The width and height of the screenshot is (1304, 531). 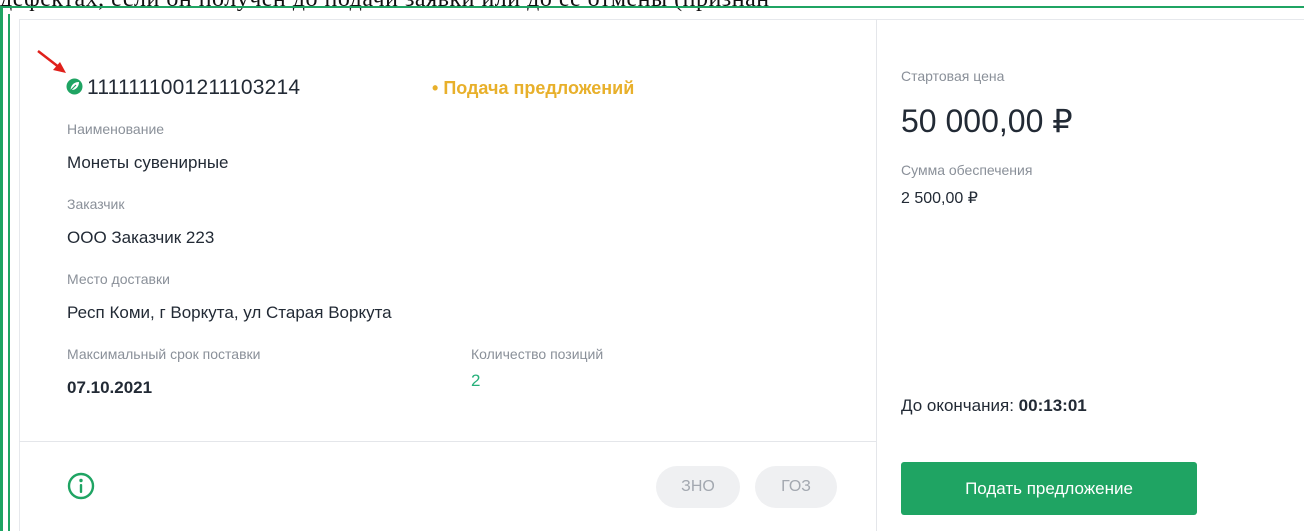 What do you see at coordinates (447, 441) in the screenshot?
I see `card-horizontal-divider` at bounding box center [447, 441].